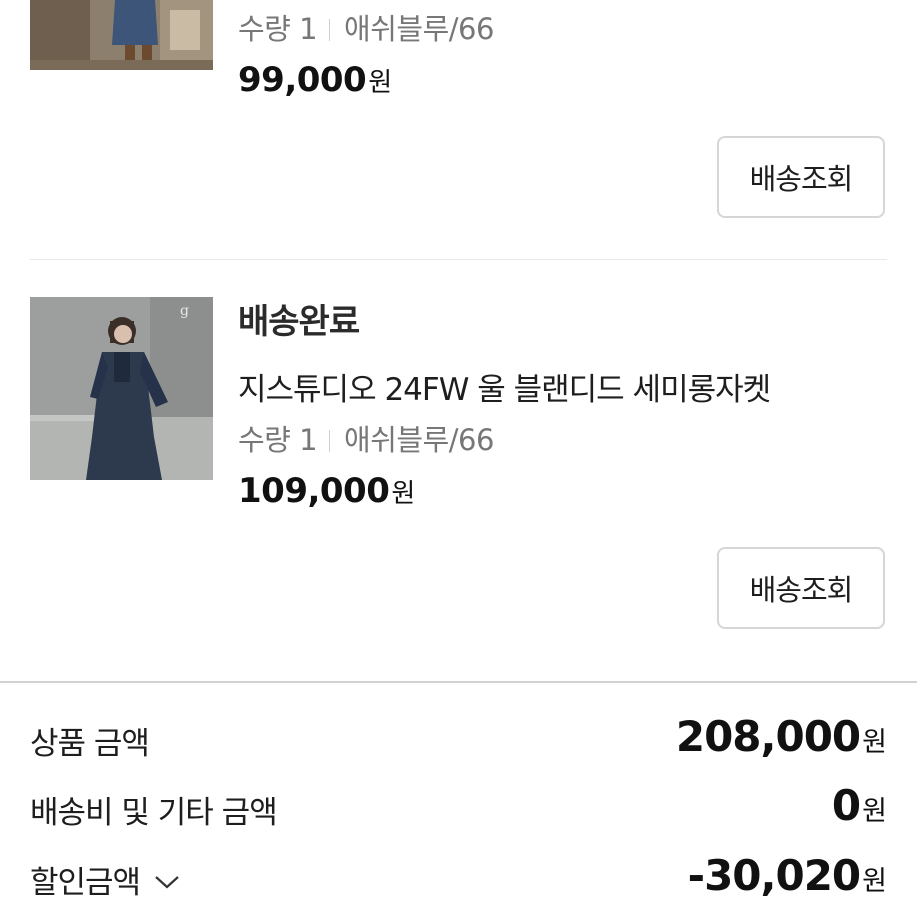 The image size is (917, 917). I want to click on product-thumbnail, so click(121, 35).